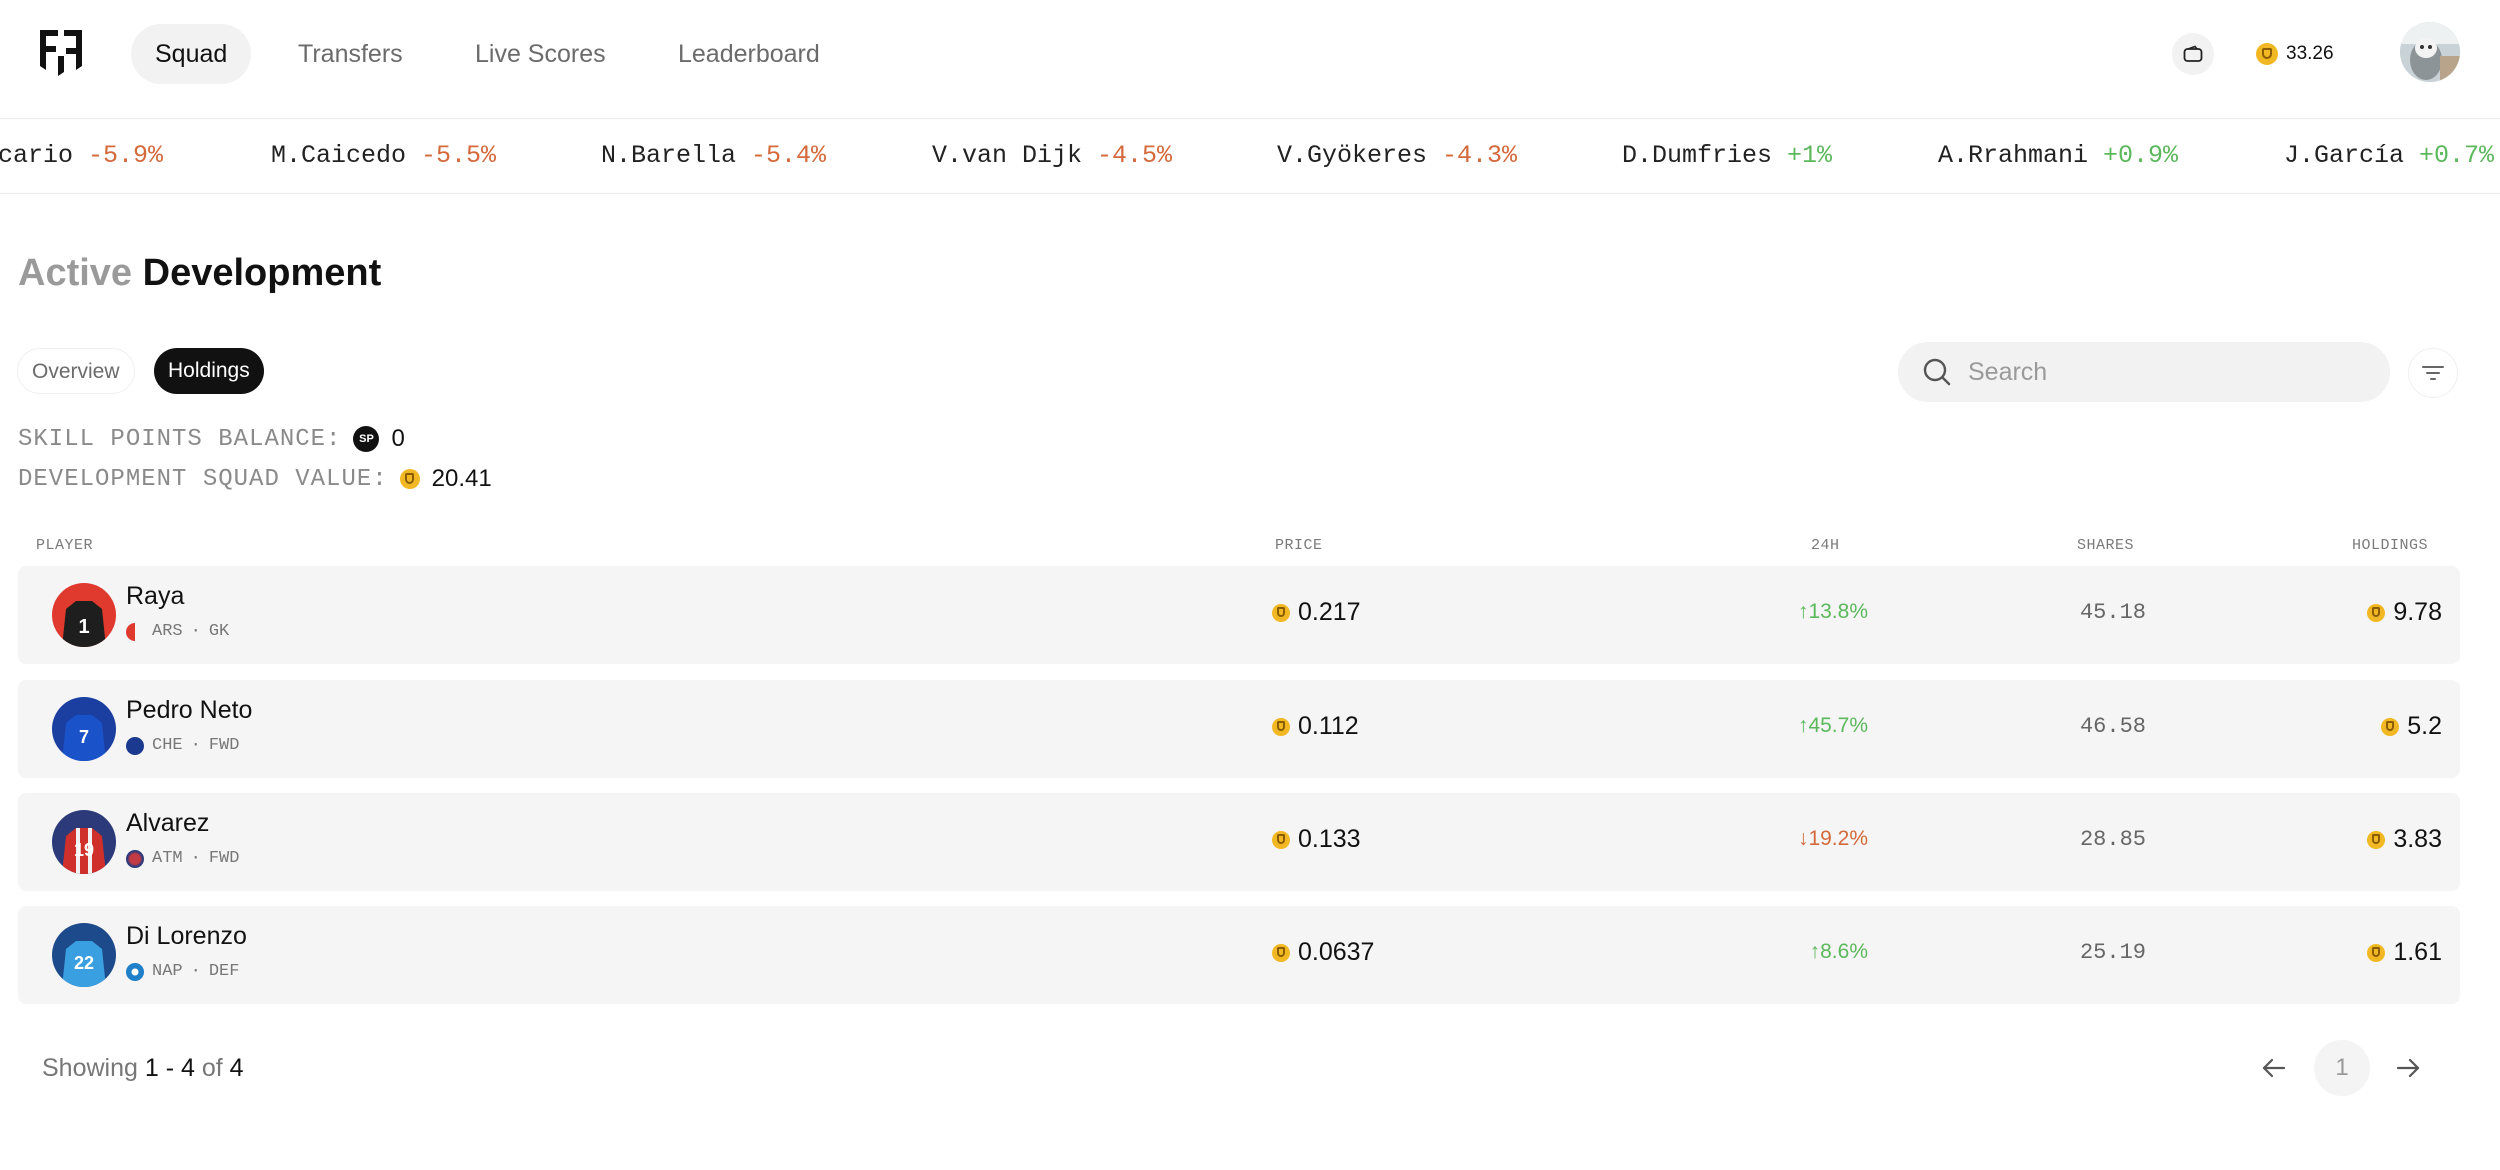 This screenshot has width=2500, height=1170. What do you see at coordinates (167, 823) in the screenshot?
I see `player-name: Alvarez` at bounding box center [167, 823].